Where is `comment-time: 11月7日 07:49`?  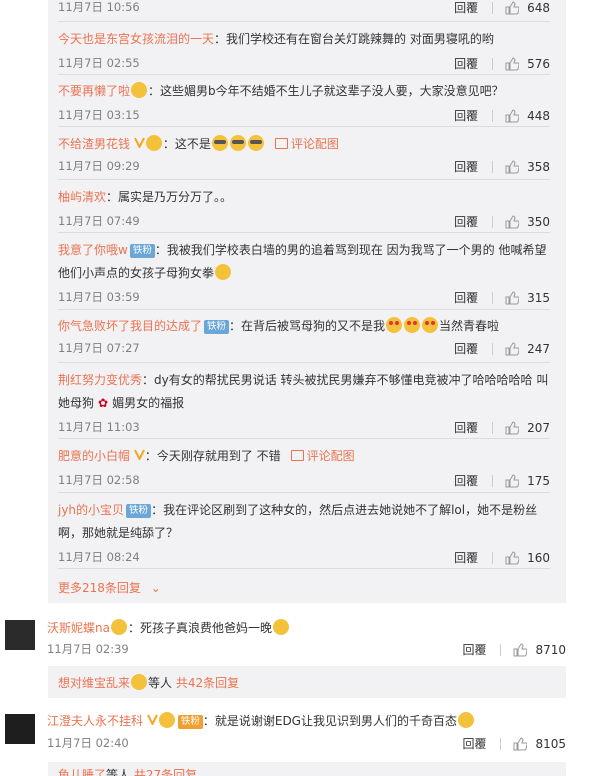
comment-time: 11月7日 07:49 is located at coordinates (99, 221).